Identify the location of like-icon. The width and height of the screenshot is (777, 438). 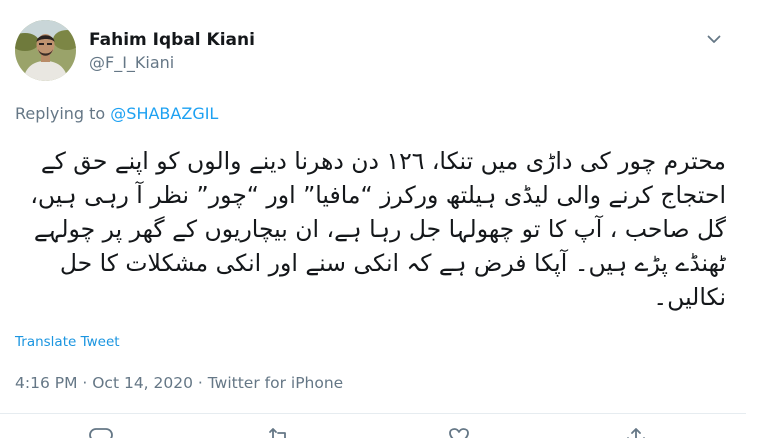
(459, 433).